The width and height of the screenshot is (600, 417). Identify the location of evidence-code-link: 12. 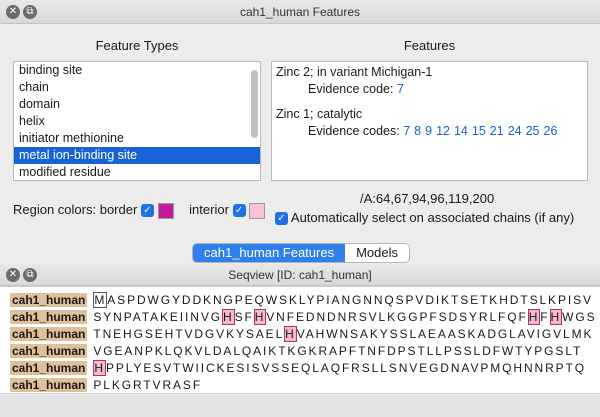
(443, 131).